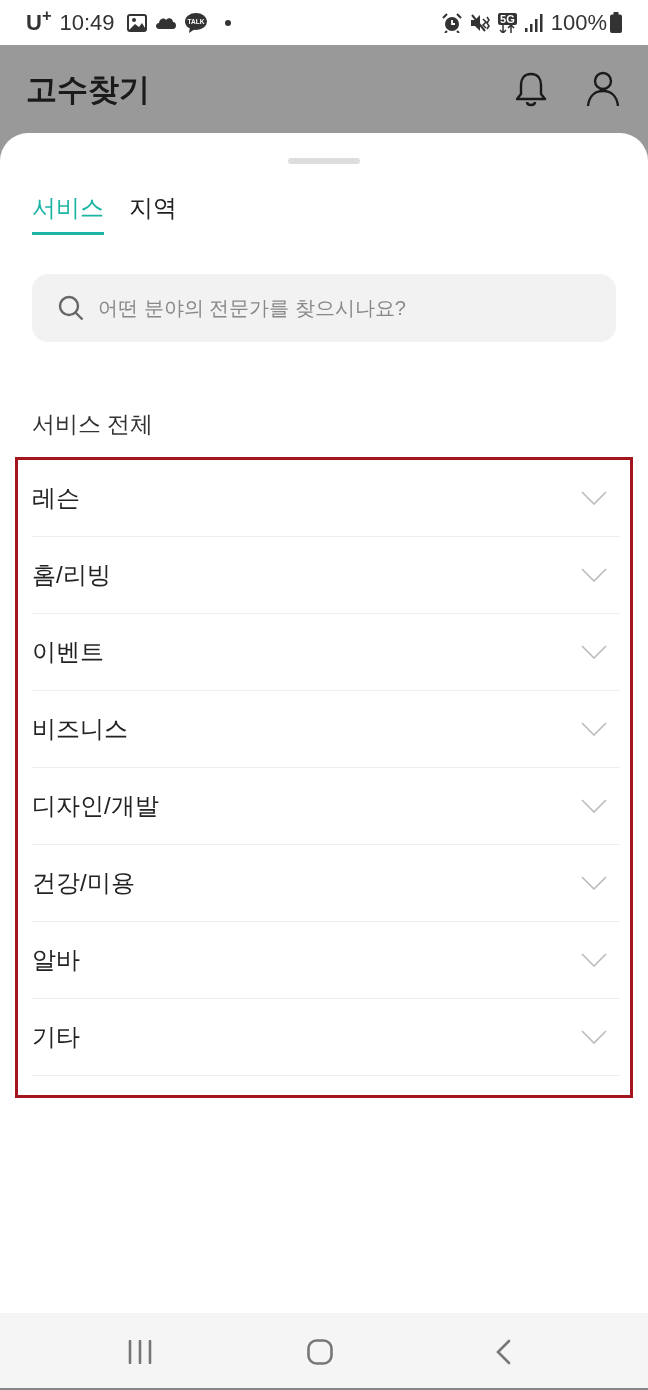 The image size is (648, 1390). I want to click on category-row: 디자인/개발, so click(326, 806).